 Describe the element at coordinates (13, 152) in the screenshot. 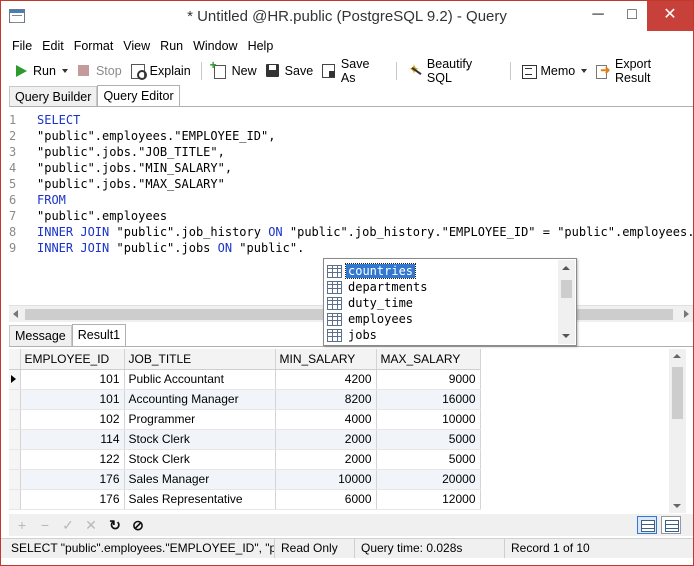

I see `line-number: 3` at that location.